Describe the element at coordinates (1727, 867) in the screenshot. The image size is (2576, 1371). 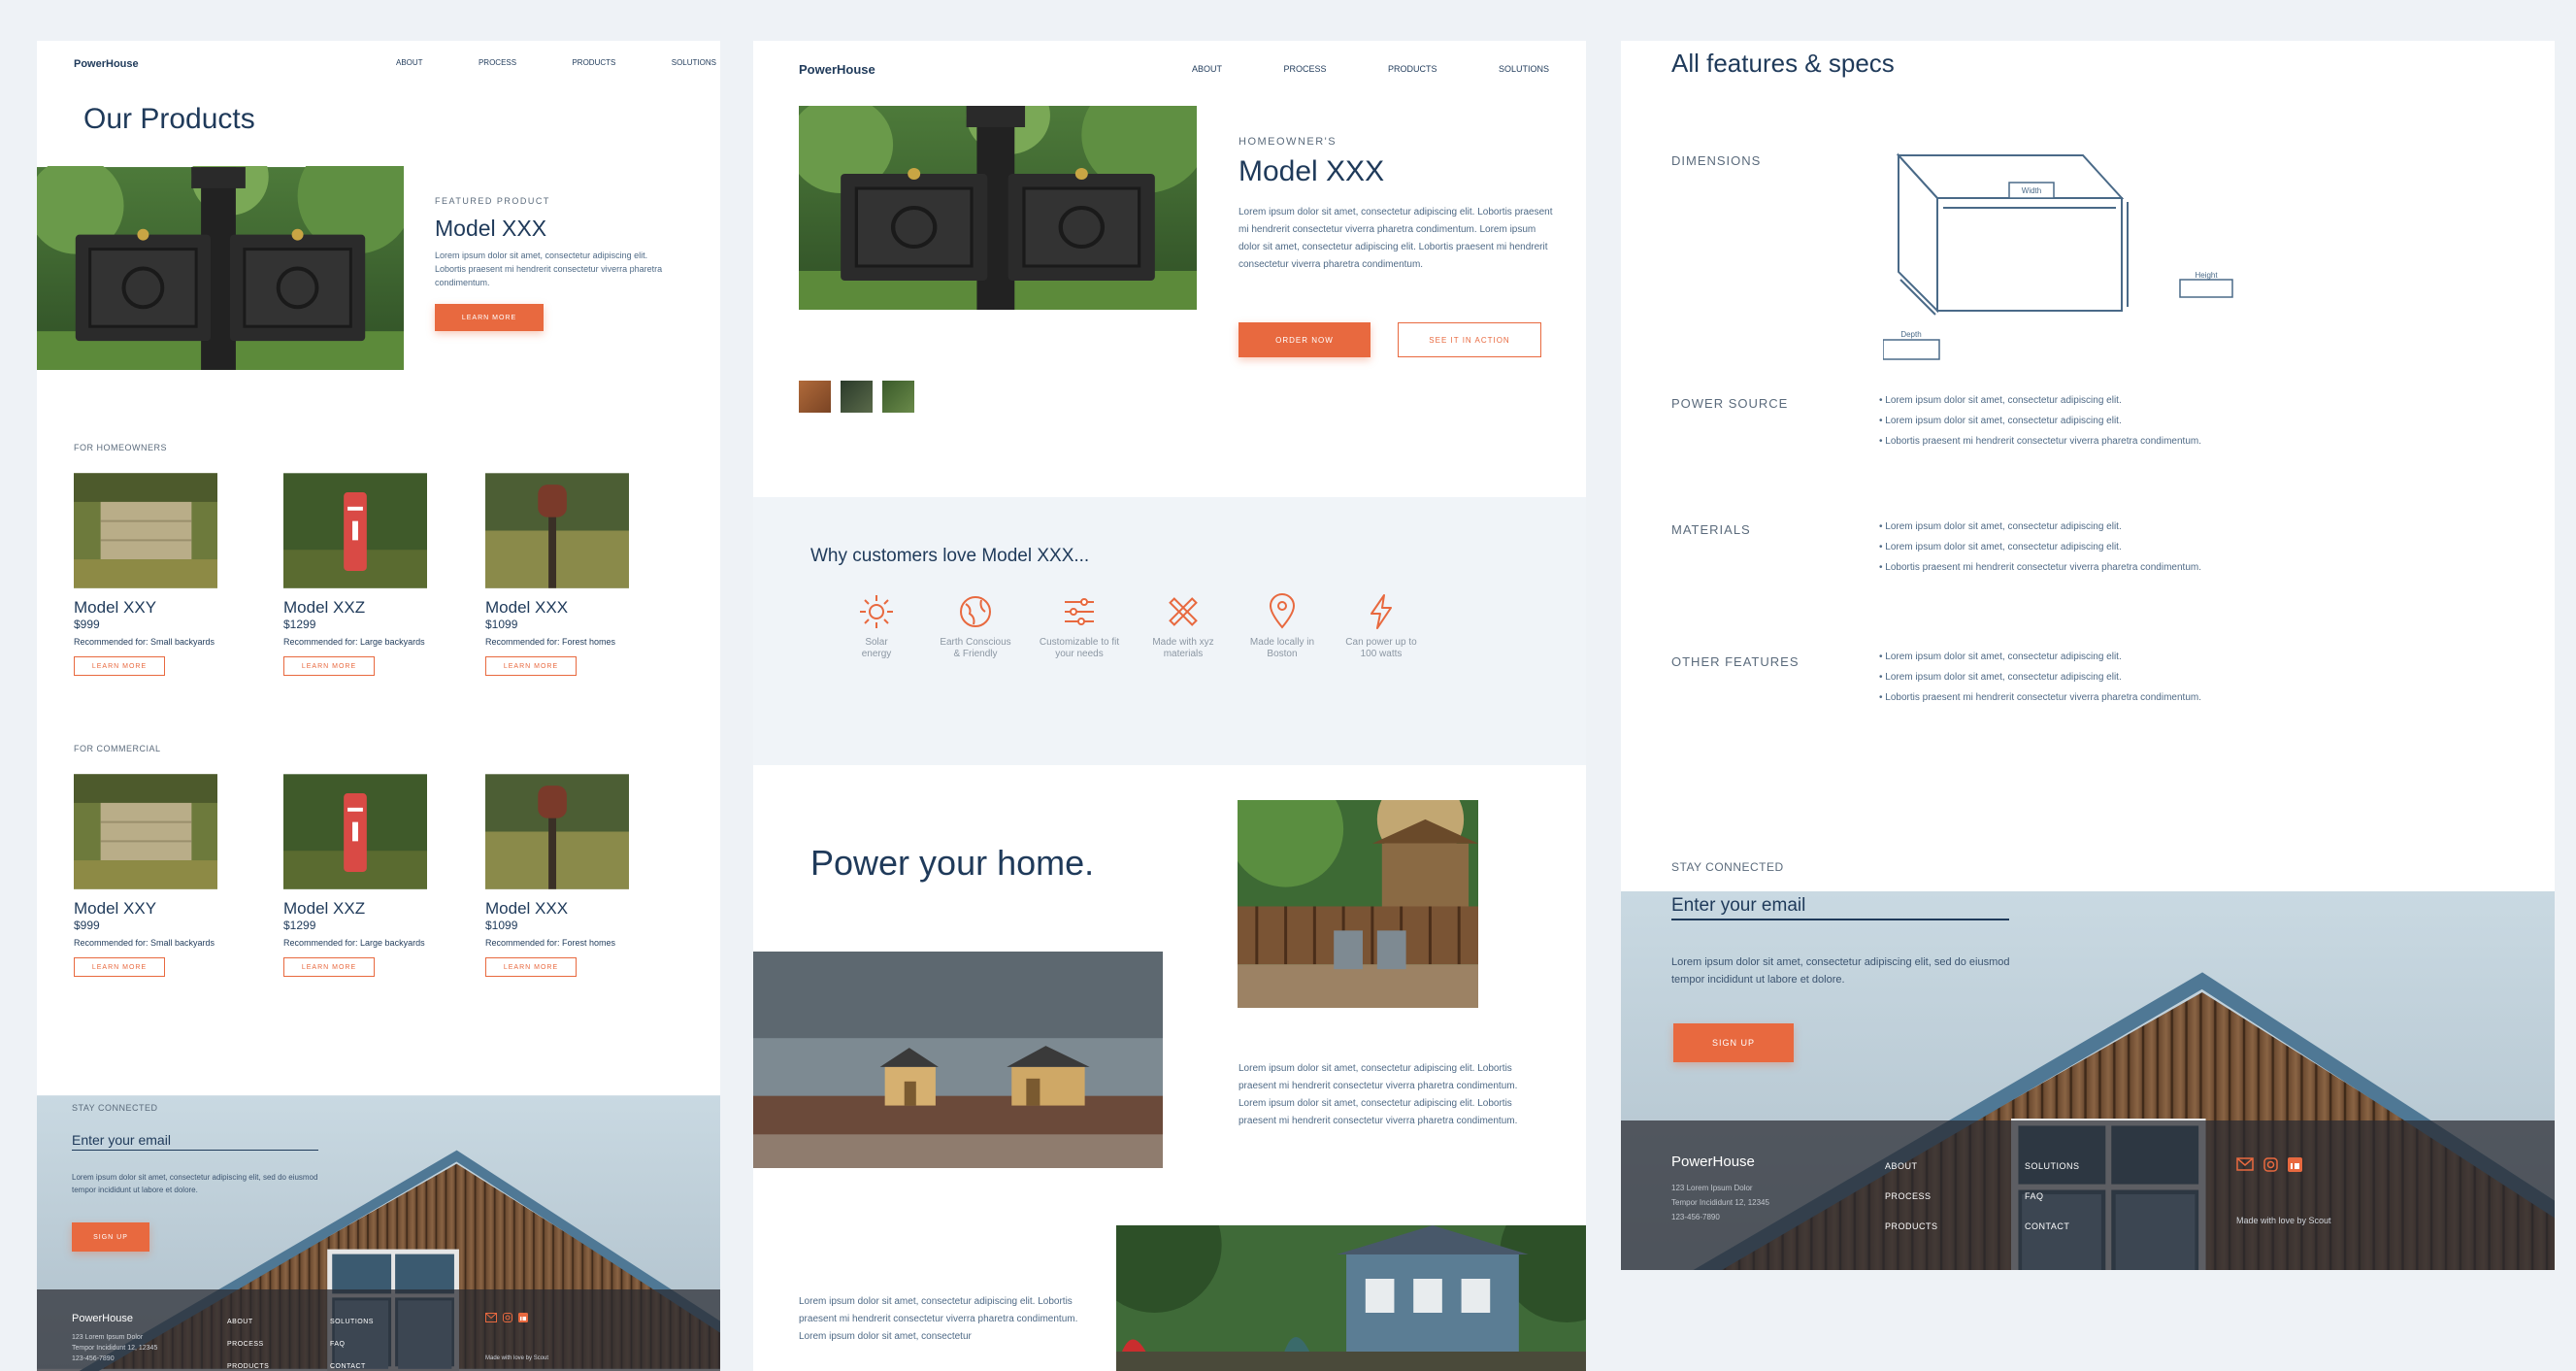
I see `stay-connected-label: STAY CONNECTED` at that location.